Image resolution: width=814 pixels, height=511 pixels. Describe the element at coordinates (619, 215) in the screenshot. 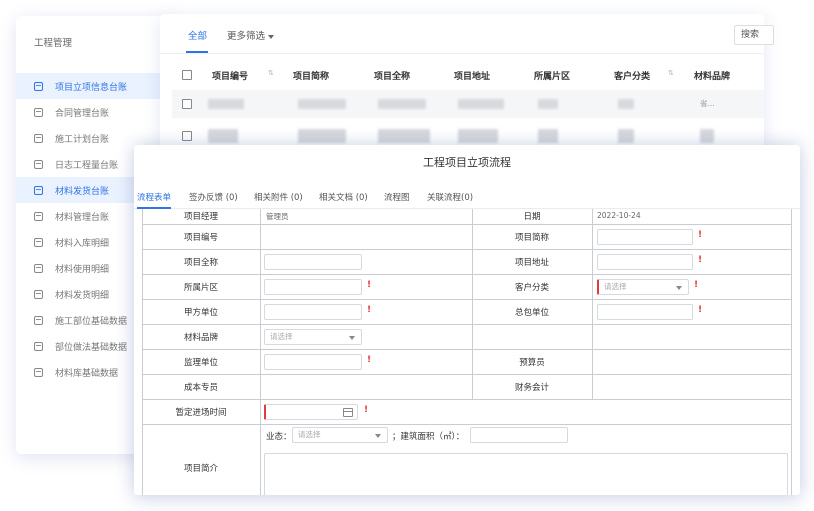

I see `date-value: 2022-10-24` at that location.